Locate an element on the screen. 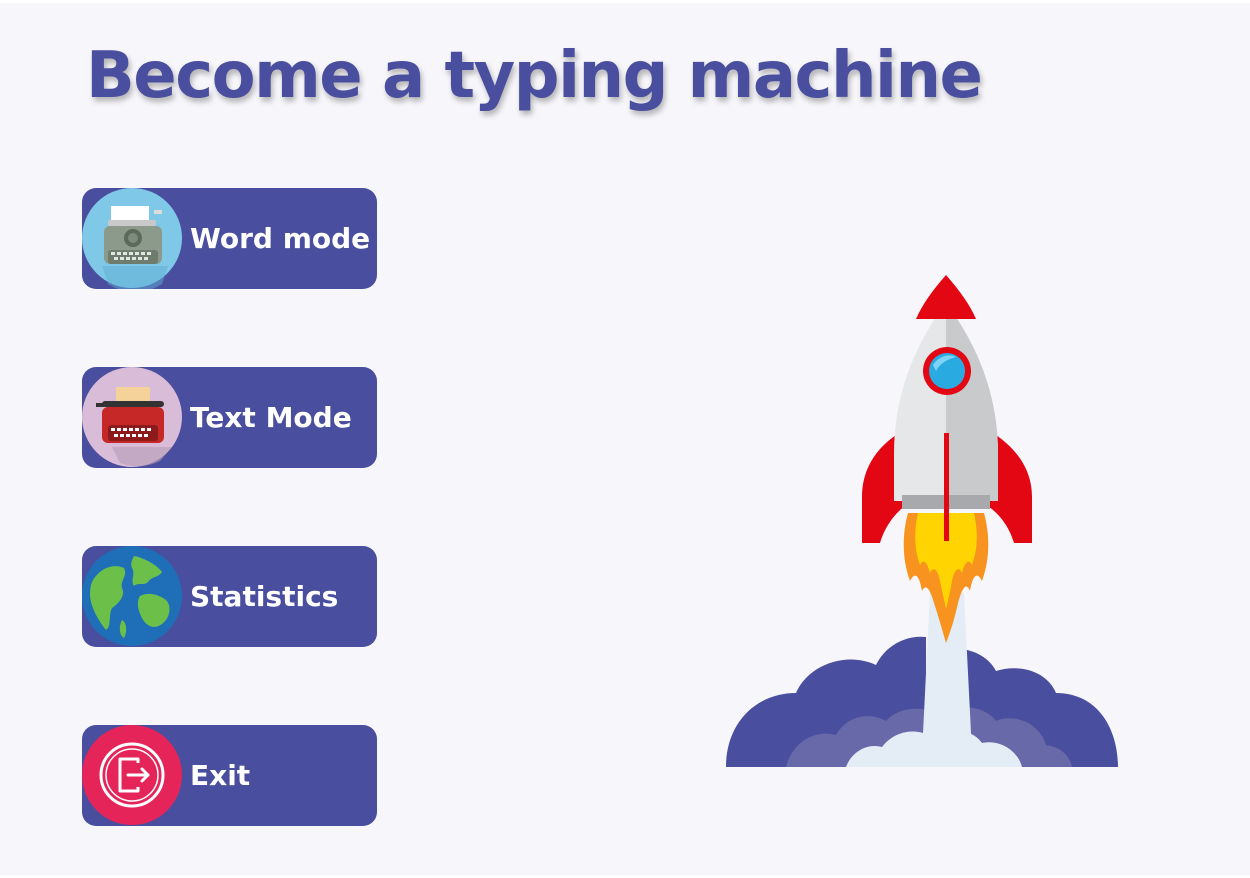  word-mode-button: Word mode is located at coordinates (229, 238).